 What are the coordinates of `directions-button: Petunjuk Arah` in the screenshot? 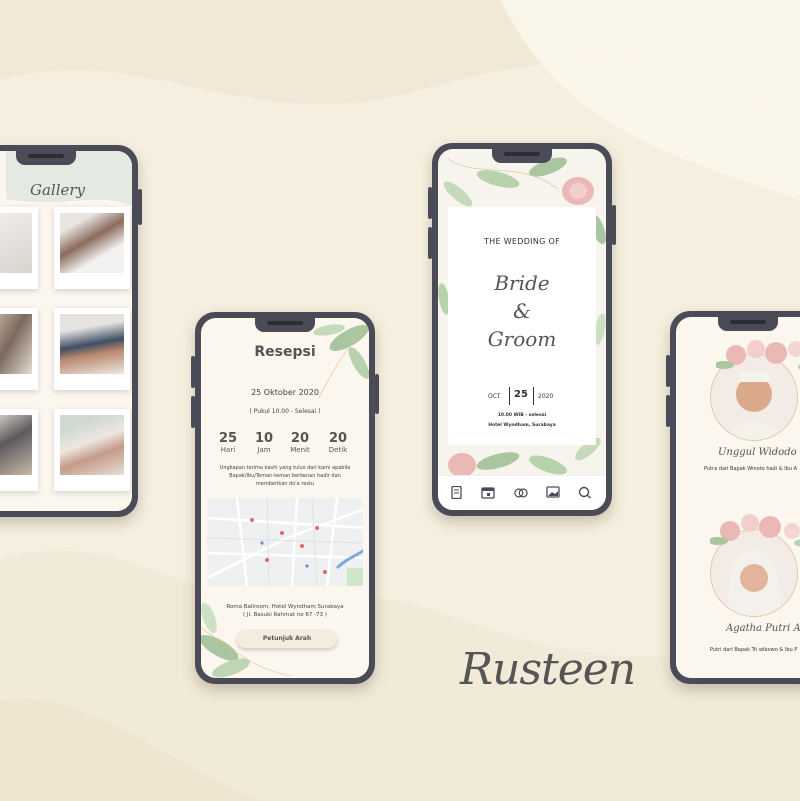 It's located at (287, 639).